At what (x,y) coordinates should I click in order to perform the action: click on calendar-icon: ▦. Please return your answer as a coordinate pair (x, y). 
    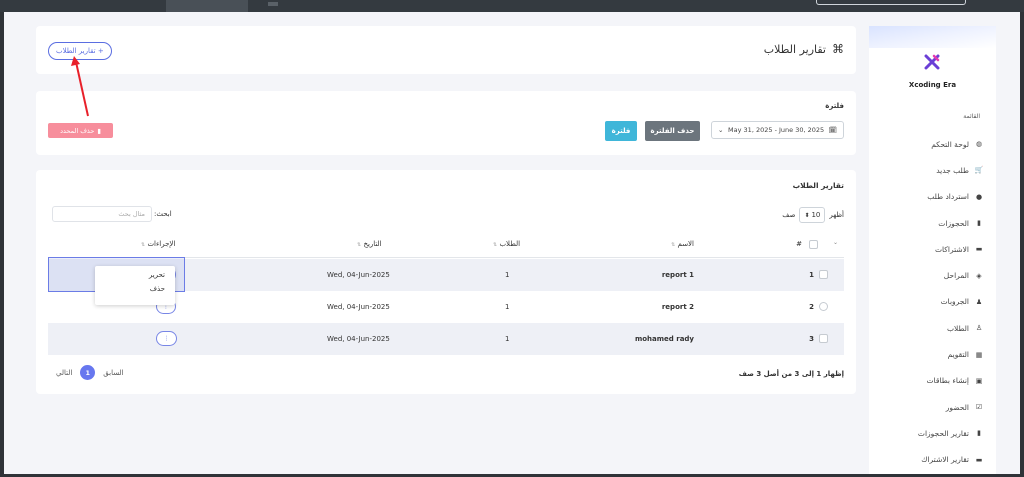
    Looking at the image, I should click on (979, 354).